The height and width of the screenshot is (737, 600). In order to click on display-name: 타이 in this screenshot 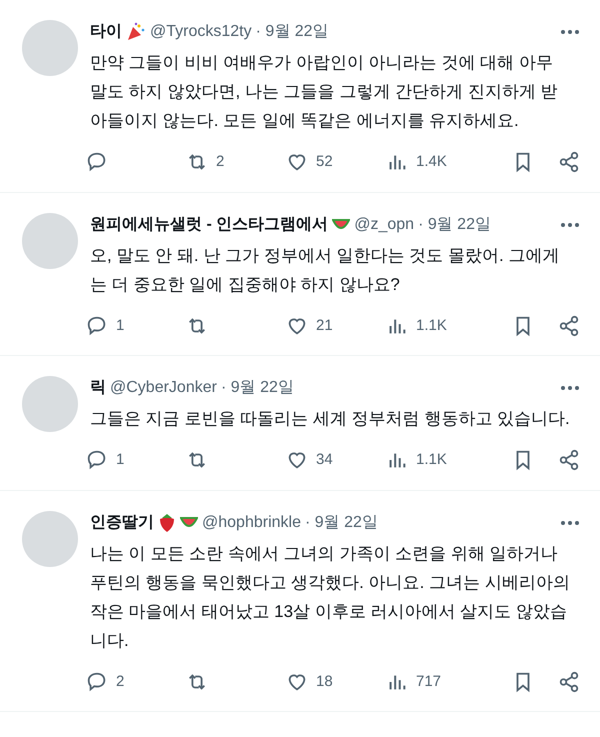, I will do `click(106, 32)`.